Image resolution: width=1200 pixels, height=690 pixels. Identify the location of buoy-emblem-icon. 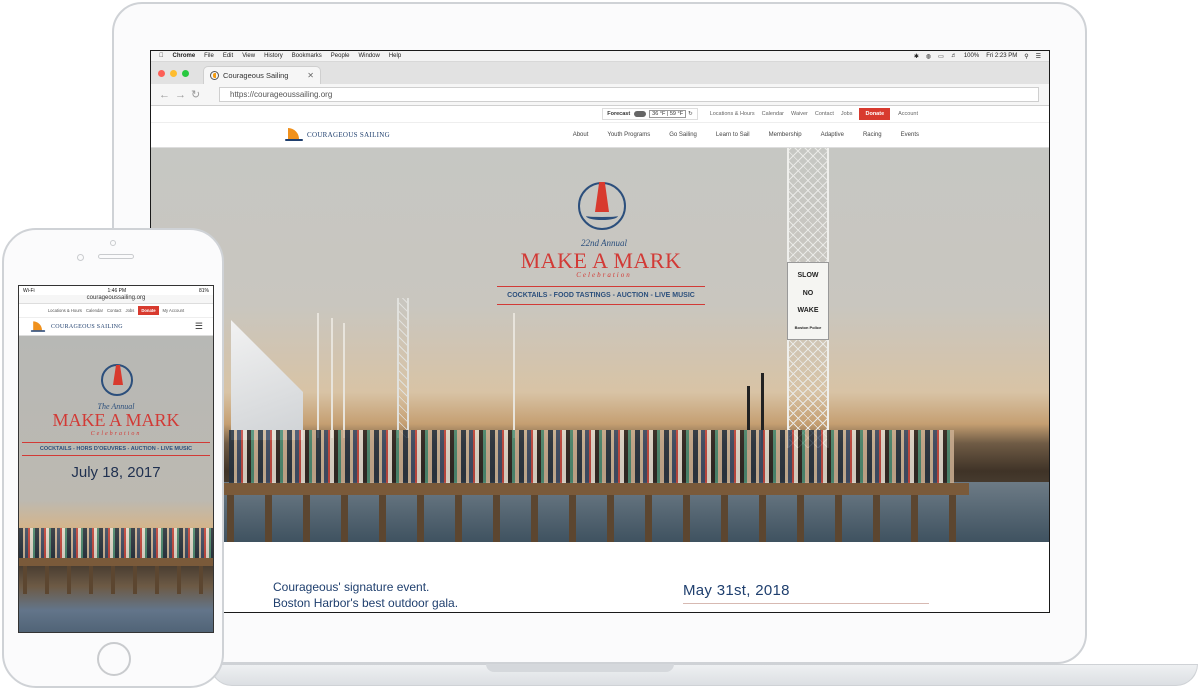
(602, 206).